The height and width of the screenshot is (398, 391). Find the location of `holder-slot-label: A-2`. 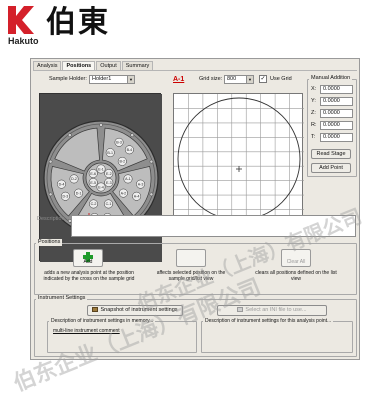

holder-slot-label: A-2 is located at coordinates (124, 193).